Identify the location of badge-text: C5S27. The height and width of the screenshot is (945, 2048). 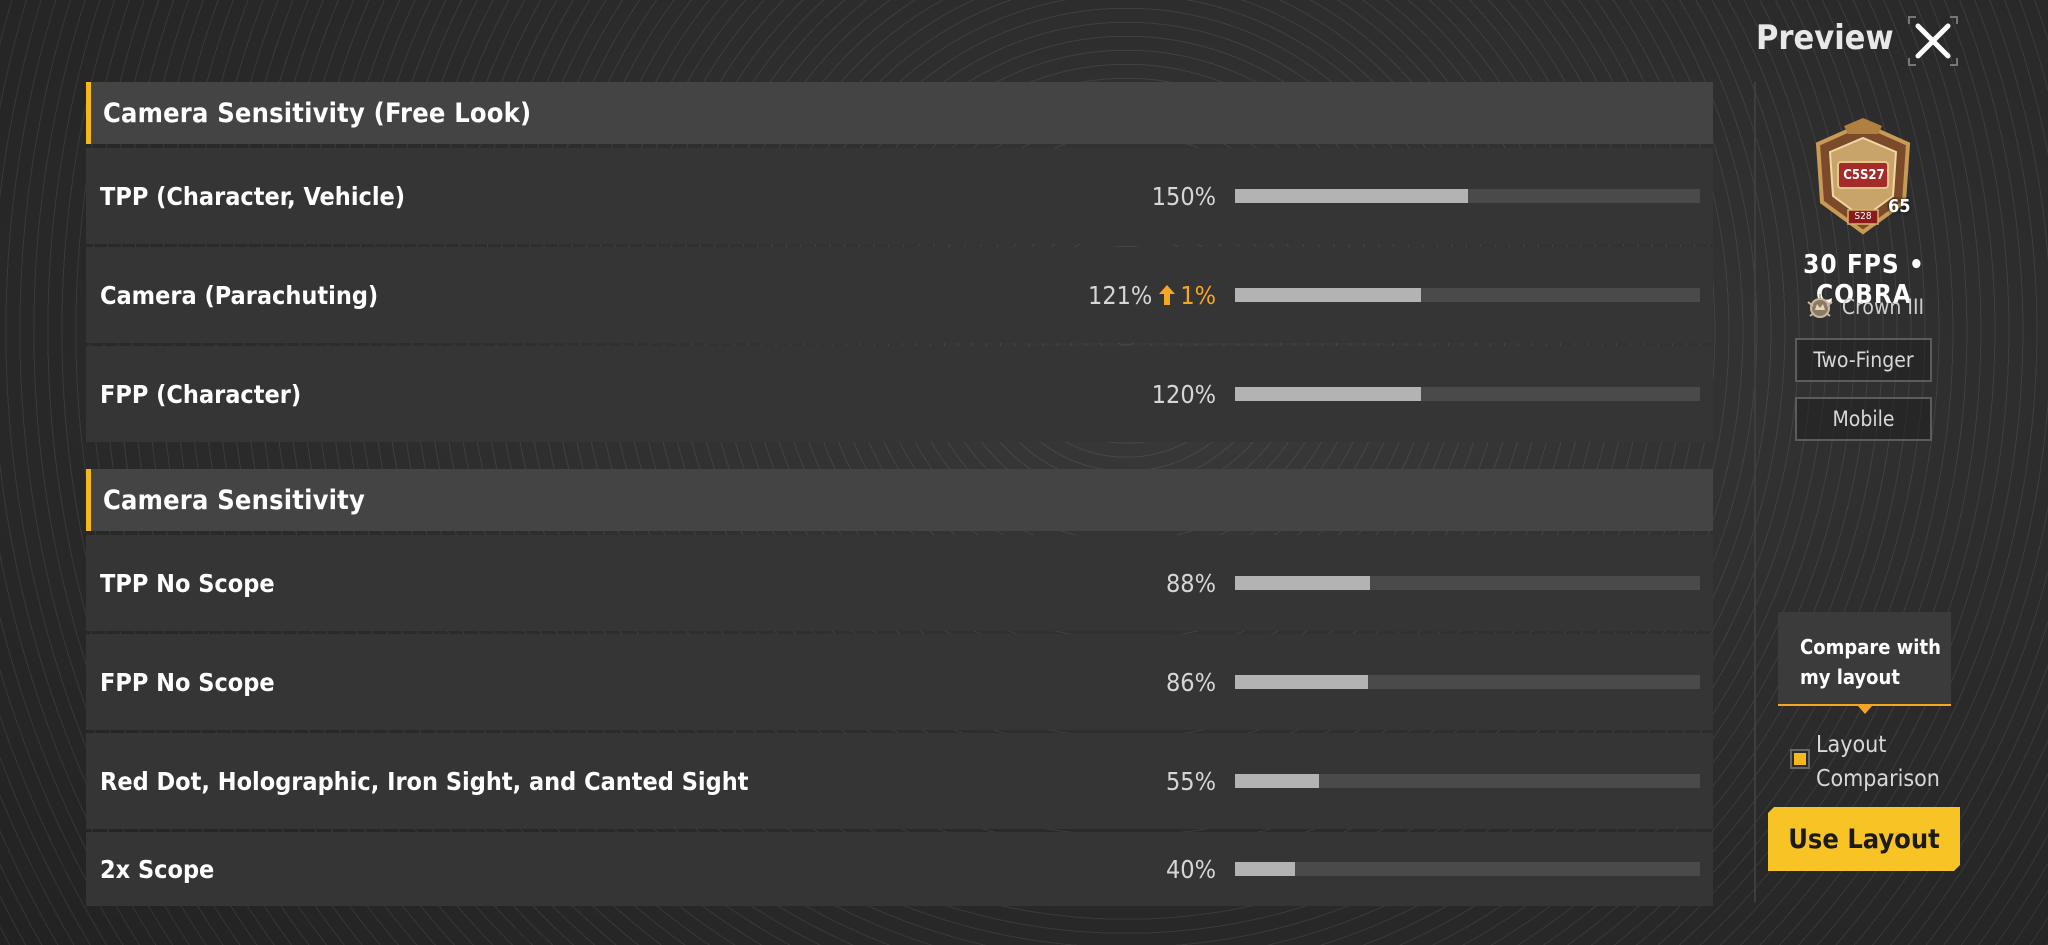
(1864, 175).